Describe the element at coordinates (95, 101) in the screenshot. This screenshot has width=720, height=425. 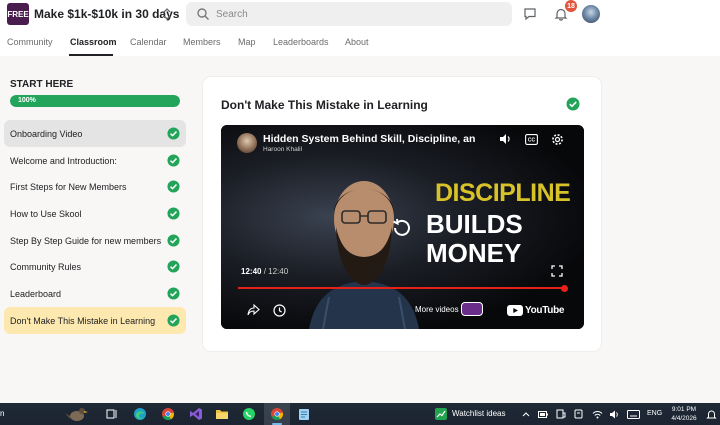
I see `module-progress-bar: 100%` at that location.